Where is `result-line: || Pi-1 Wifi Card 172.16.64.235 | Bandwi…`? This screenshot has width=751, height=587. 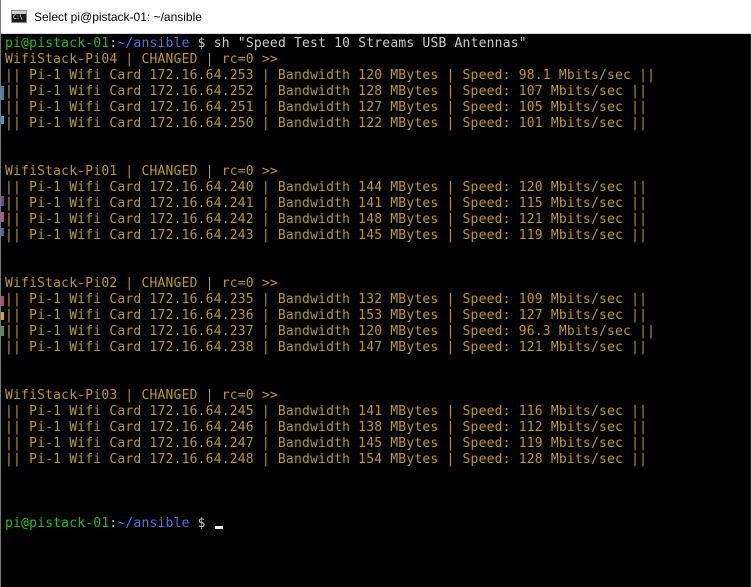
result-line: || Pi-1 Wifi Card 172.16.64.235 | Bandwi… is located at coordinates (326, 299).